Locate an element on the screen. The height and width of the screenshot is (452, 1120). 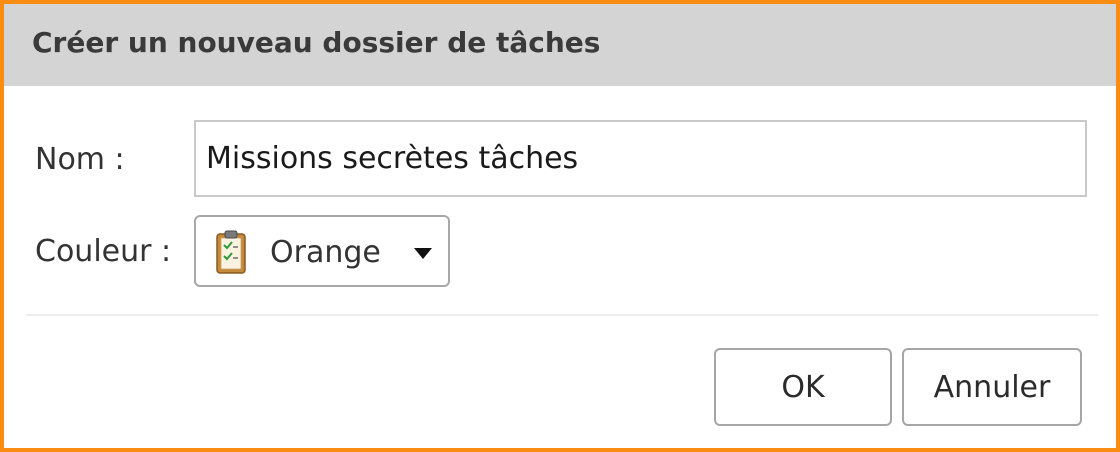
clipboard-checklist-icon is located at coordinates (231, 252).